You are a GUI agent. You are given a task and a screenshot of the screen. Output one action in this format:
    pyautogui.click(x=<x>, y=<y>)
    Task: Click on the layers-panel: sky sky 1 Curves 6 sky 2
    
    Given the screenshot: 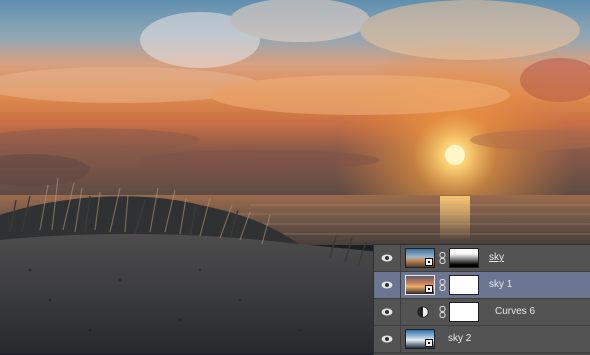 What is the action you would take?
    pyautogui.click(x=481, y=299)
    